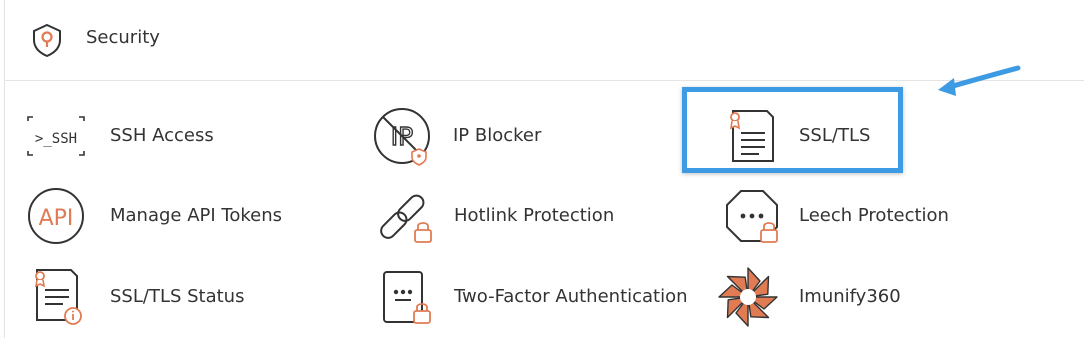 Image resolution: width=1084 pixels, height=338 pixels. Describe the element at coordinates (534, 215) in the screenshot. I see `item-label-hotlink-protection: Hotlink Protection` at that location.